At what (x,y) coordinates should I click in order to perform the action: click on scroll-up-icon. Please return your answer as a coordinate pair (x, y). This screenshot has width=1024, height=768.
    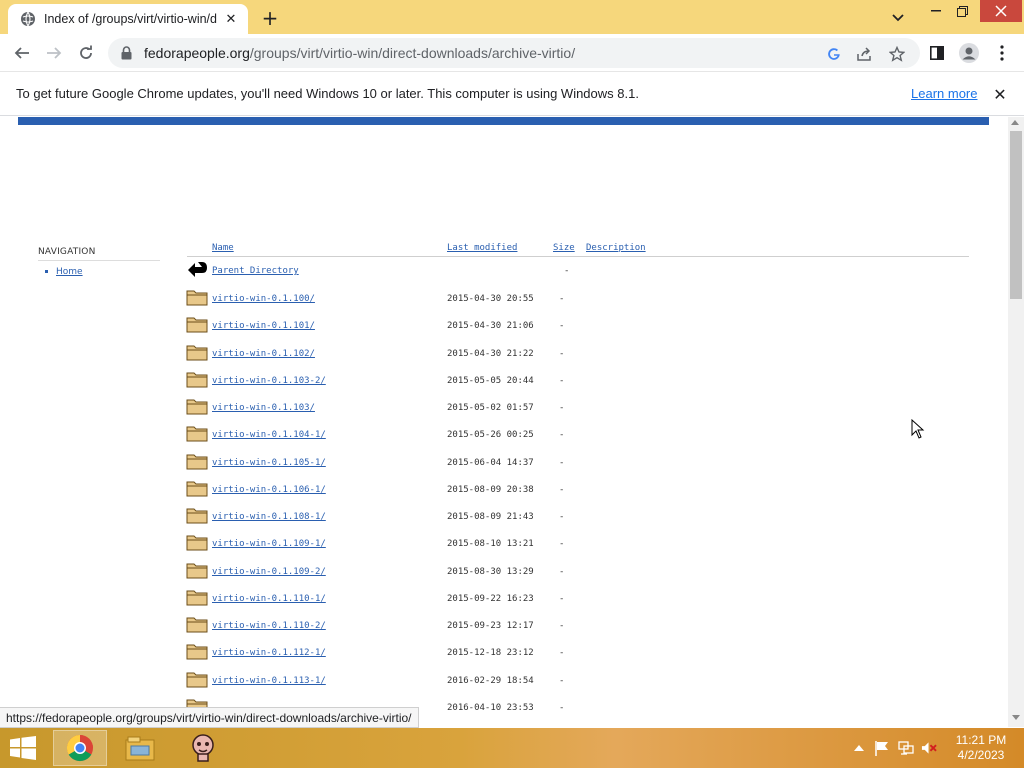
    Looking at the image, I should click on (1015, 122).